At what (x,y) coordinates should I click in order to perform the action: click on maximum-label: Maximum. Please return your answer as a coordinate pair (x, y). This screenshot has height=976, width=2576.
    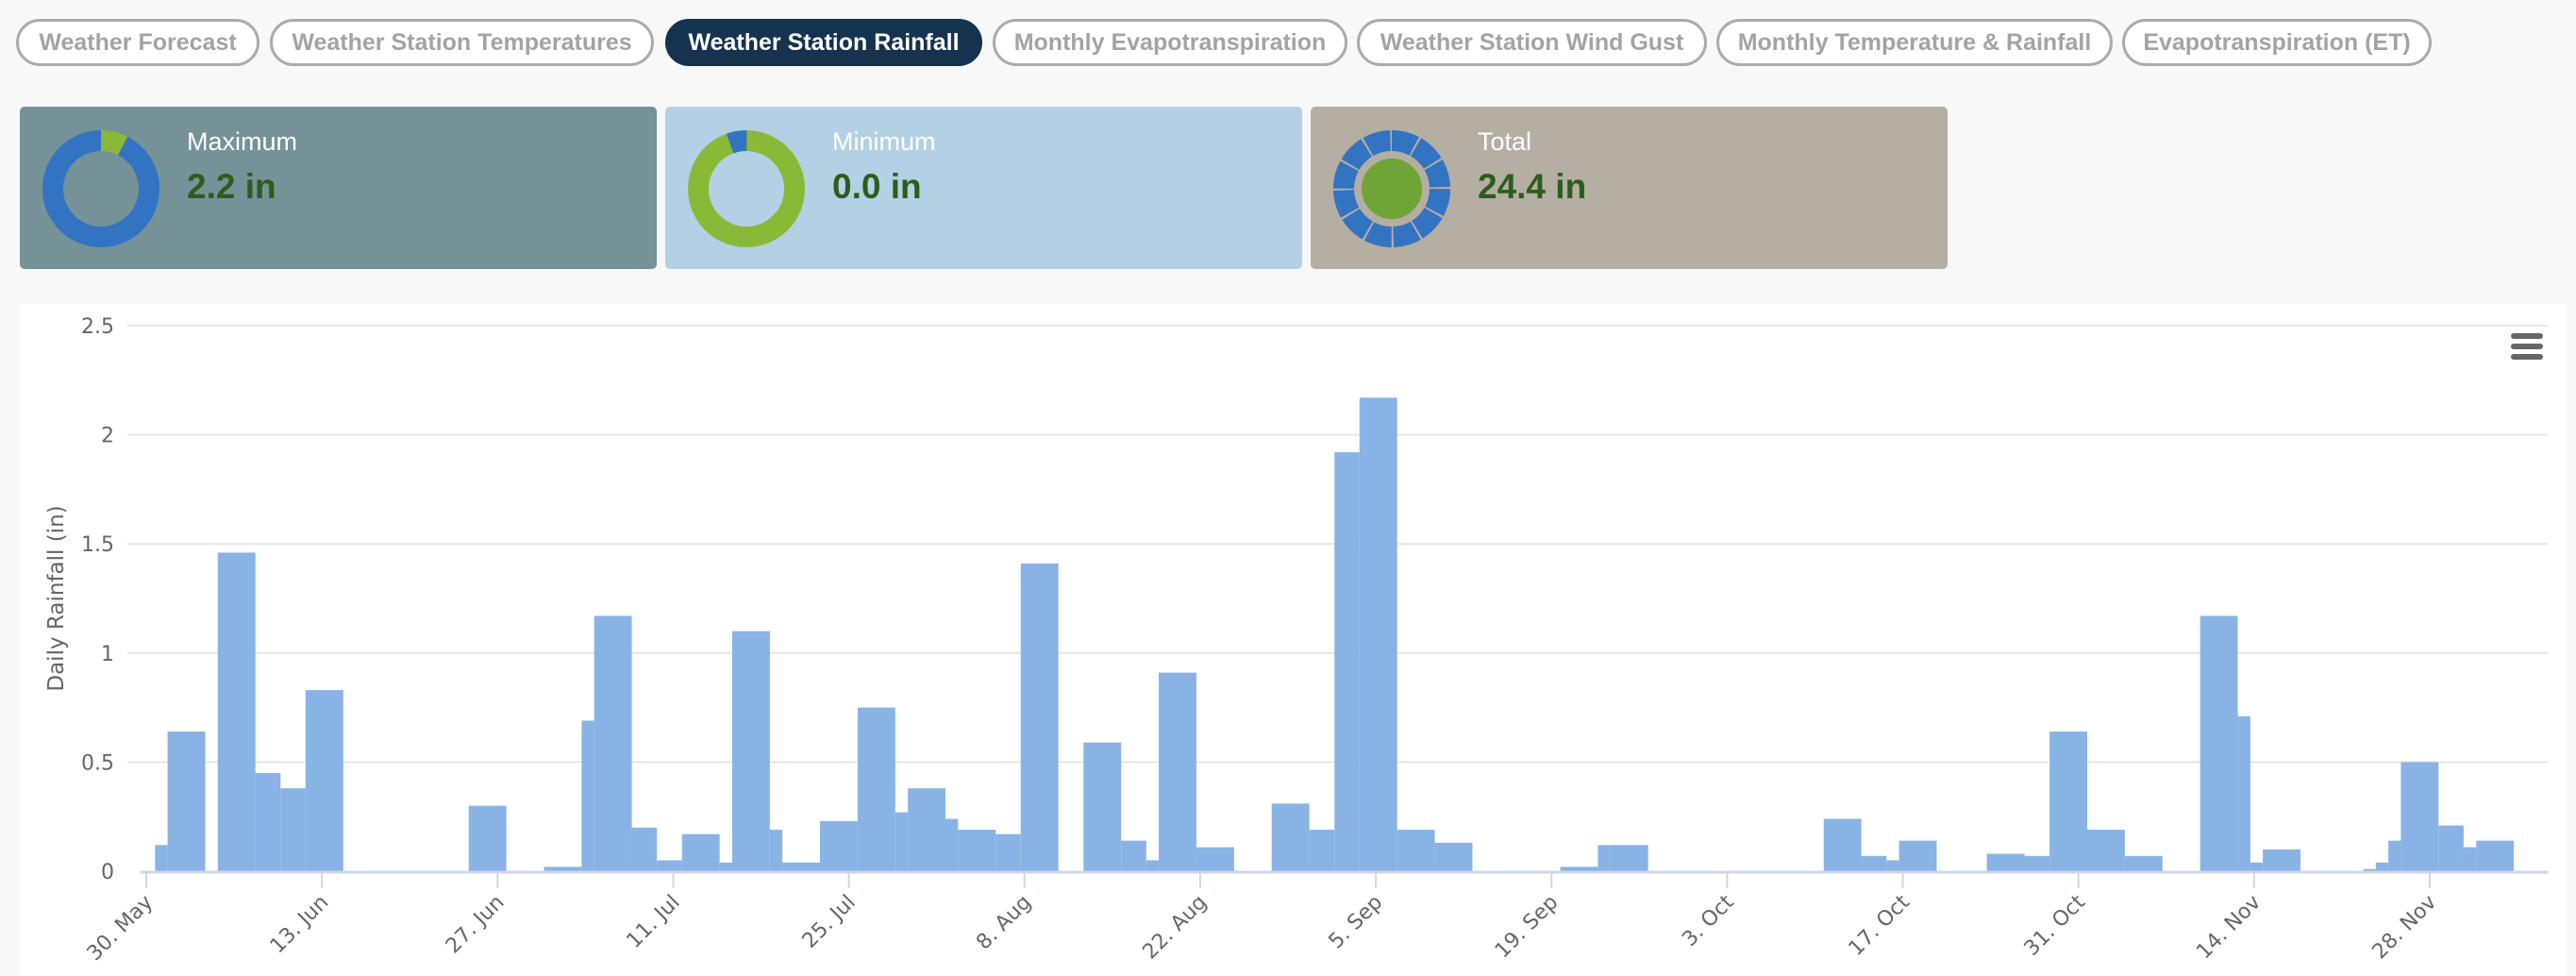
    Looking at the image, I should click on (242, 141).